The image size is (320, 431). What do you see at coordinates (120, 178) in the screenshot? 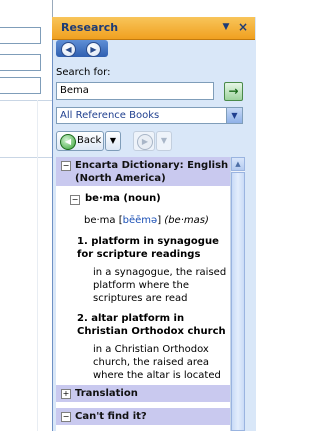
I see `section-title: (North America)` at bounding box center [120, 178].